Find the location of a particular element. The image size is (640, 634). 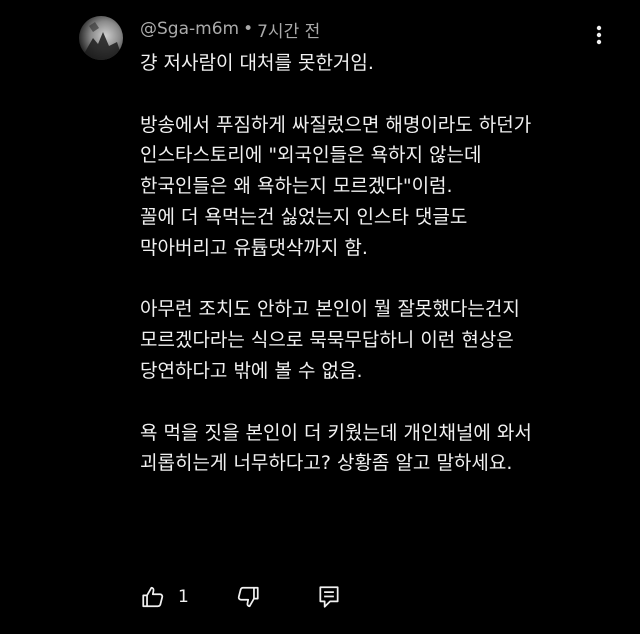

reply-button is located at coordinates (329, 597).